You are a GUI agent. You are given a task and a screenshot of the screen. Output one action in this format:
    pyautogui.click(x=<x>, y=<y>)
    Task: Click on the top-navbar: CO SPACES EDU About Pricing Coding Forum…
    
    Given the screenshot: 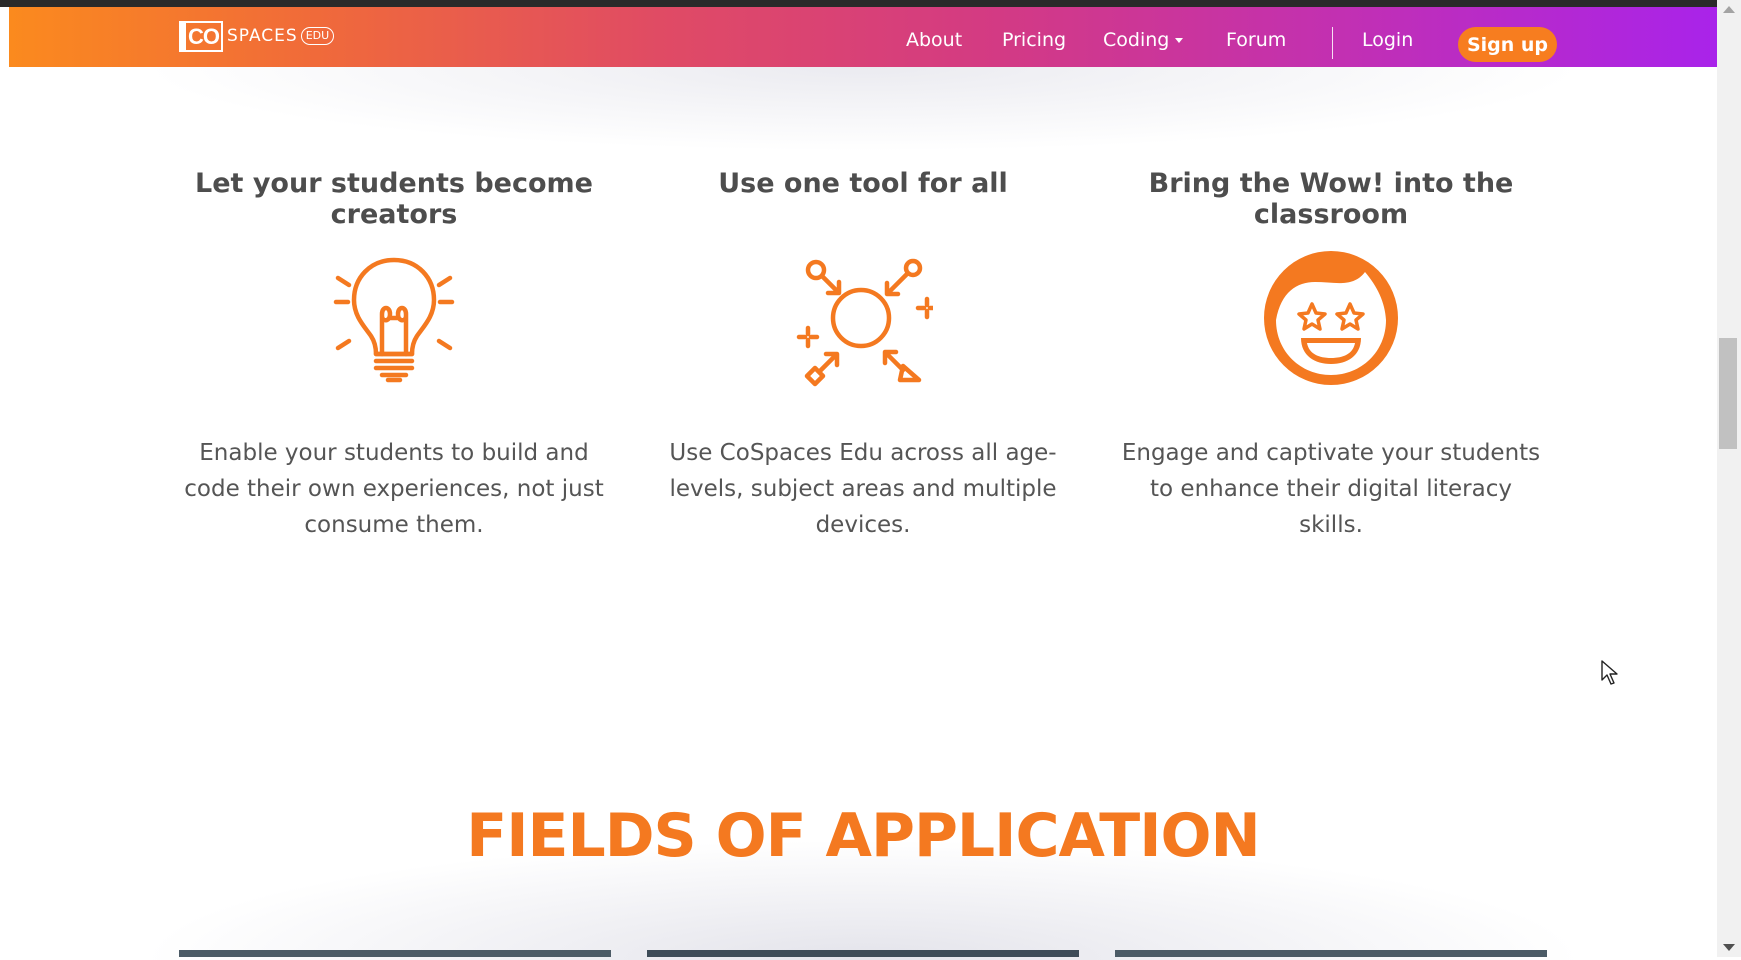 What is the action you would take?
    pyautogui.click(x=863, y=37)
    